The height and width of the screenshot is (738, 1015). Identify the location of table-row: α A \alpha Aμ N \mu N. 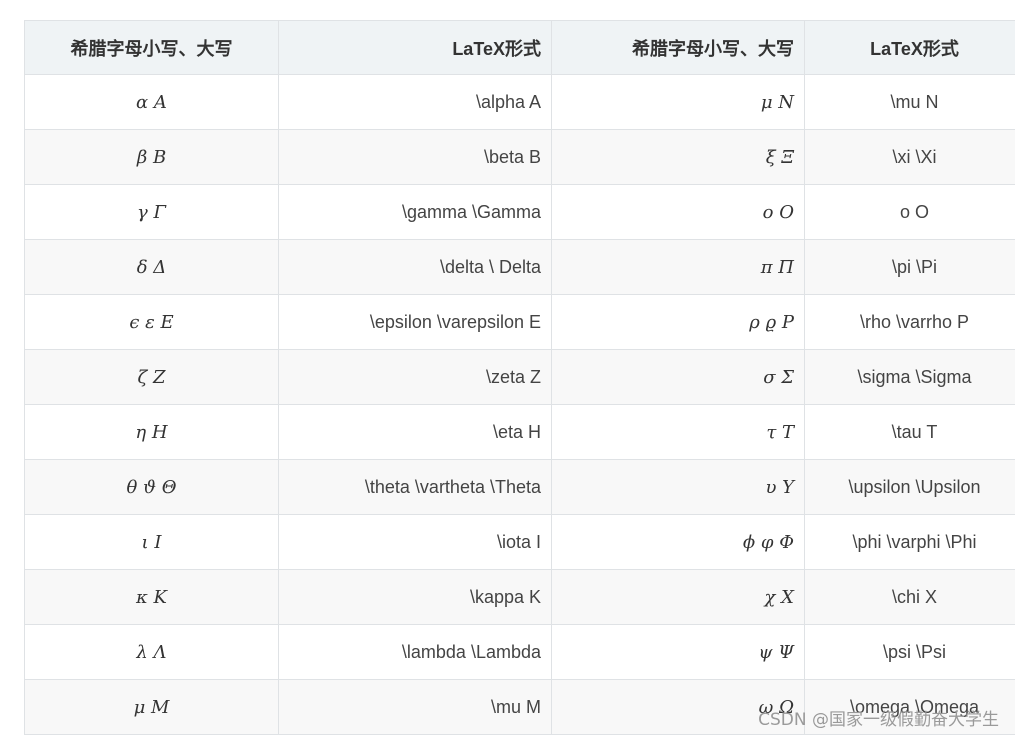
(519, 102).